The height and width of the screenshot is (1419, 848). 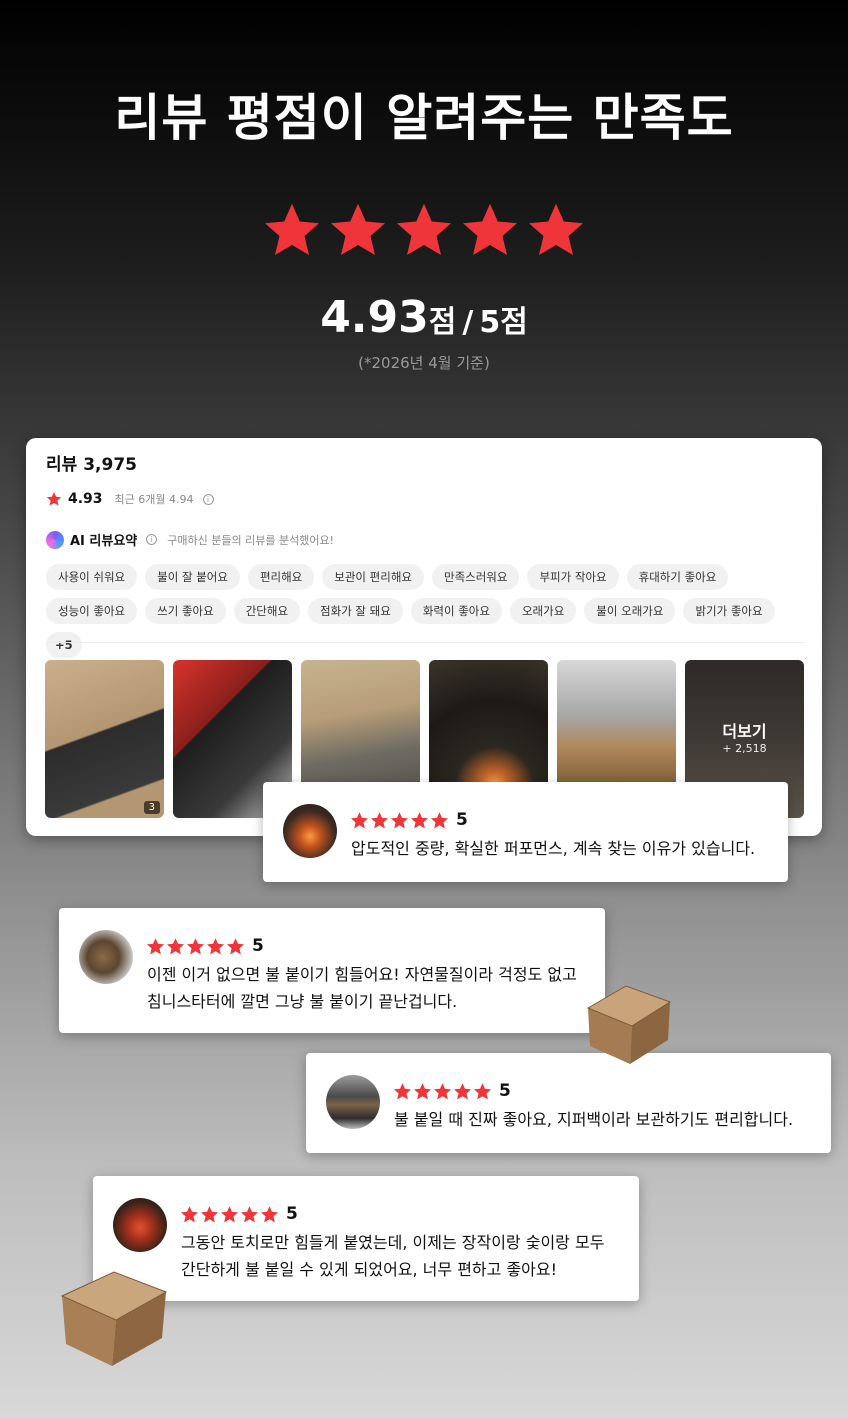 I want to click on keyword-tag: 화력이 좋아요, so click(x=456, y=611).